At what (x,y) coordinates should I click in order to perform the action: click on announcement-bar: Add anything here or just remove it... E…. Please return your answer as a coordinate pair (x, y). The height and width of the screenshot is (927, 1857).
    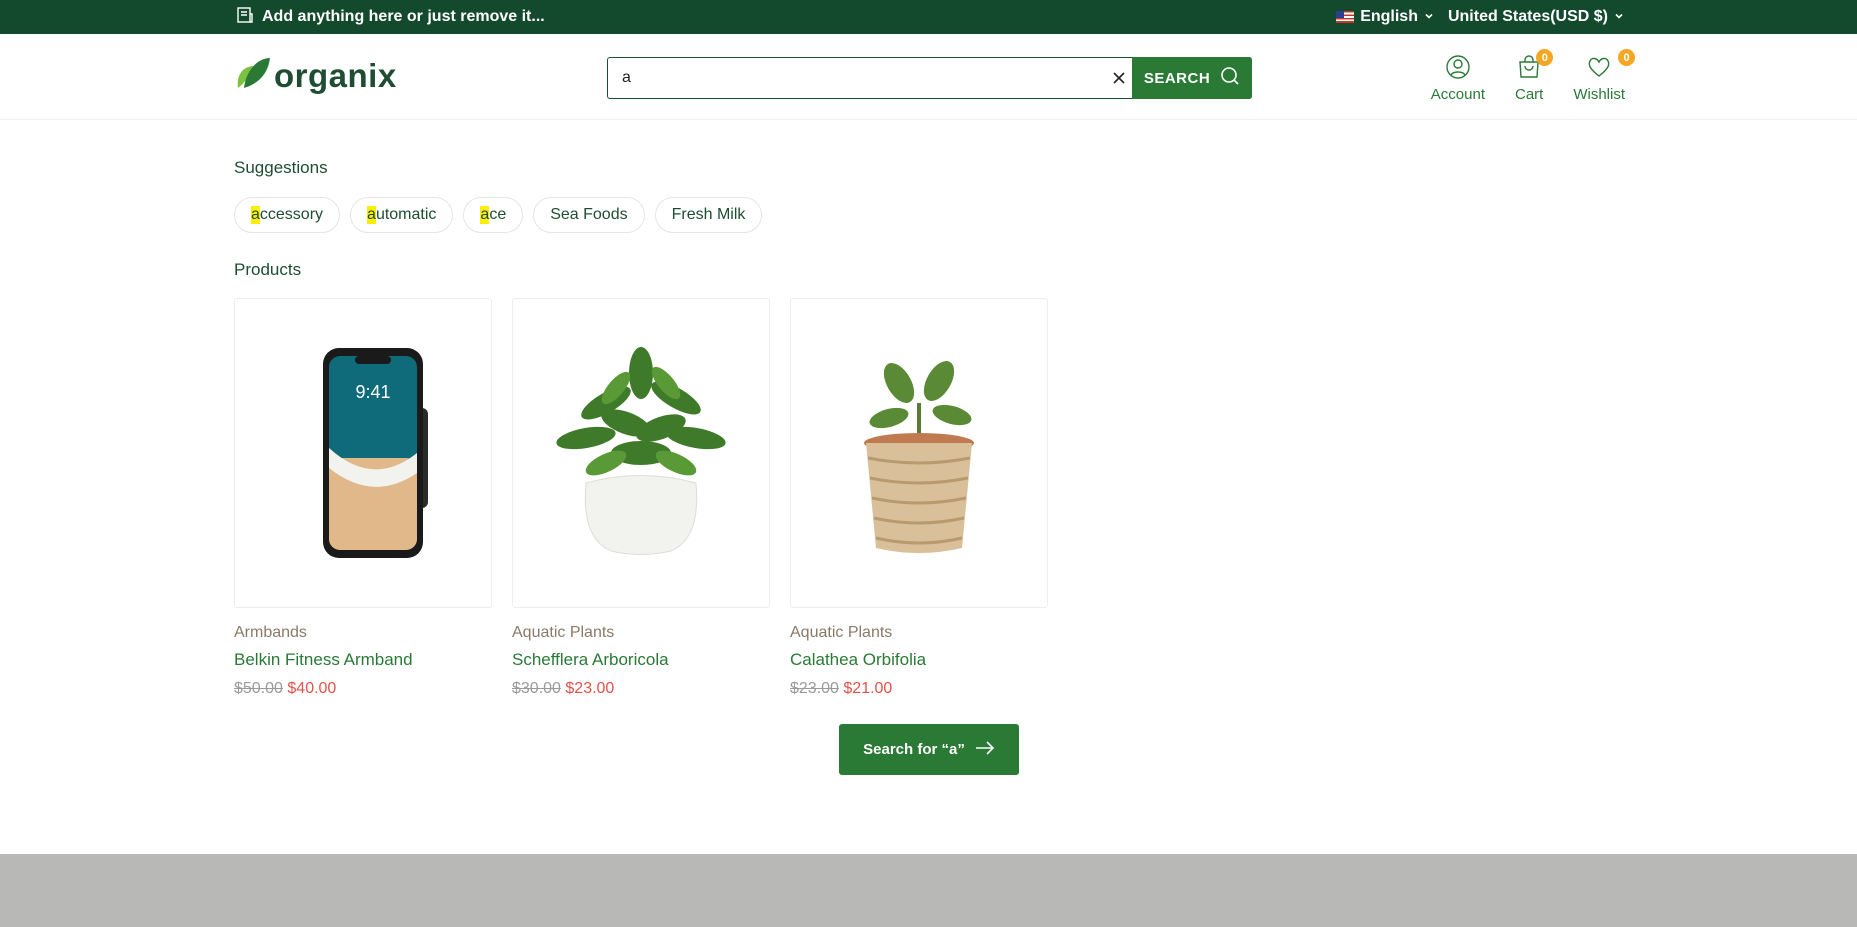
    Looking at the image, I should click on (928, 17).